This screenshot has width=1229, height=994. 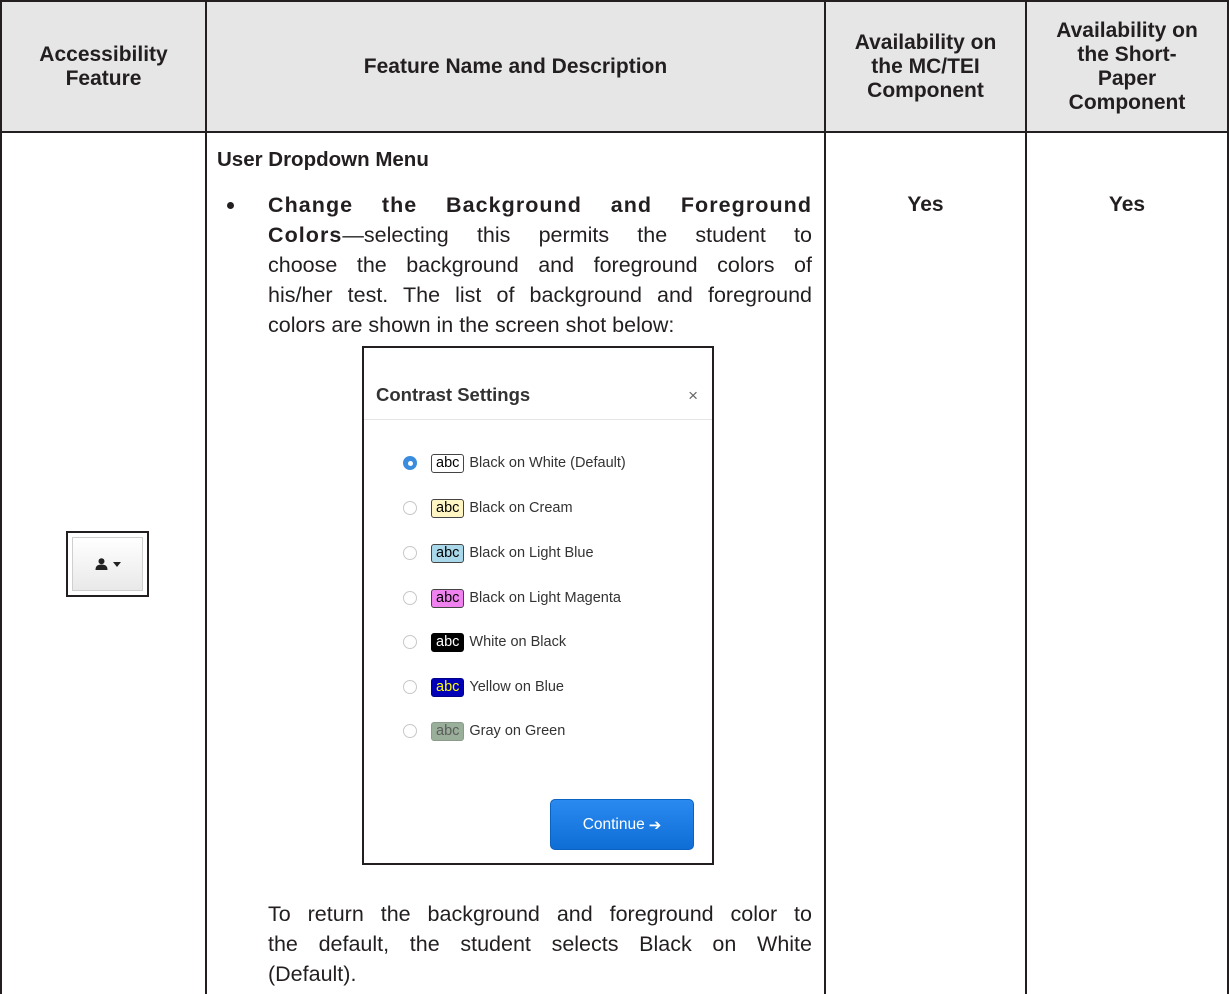 What do you see at coordinates (517, 731) in the screenshot?
I see `contrast-option-label: Gray on Green` at bounding box center [517, 731].